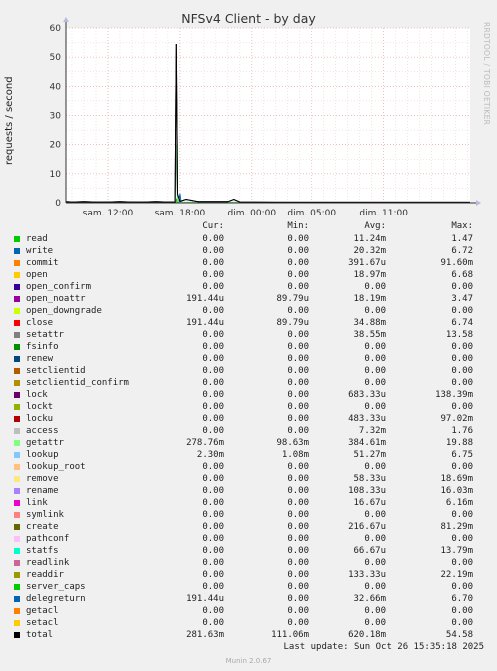 The height and width of the screenshot is (671, 497). What do you see at coordinates (372, 431) in the screenshot?
I see `legend-value-avg: 7.32m` at bounding box center [372, 431].